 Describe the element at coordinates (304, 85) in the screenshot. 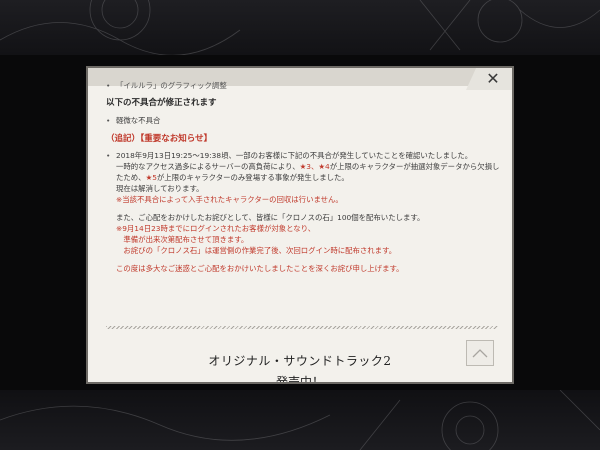

I see `truncated-list-item: 「イルルラ」のグラフィック調整` at that location.